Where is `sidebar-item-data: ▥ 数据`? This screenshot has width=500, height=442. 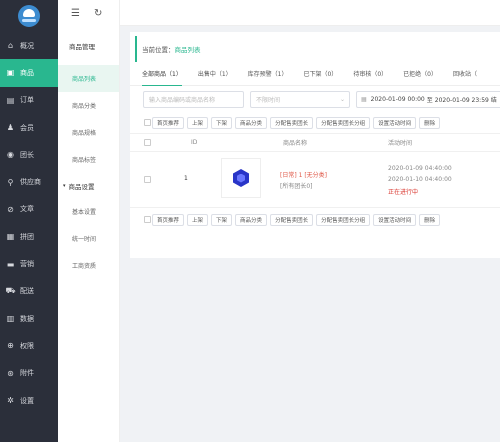
sidebar-item-data: ▥ 数据 is located at coordinates (29, 318).